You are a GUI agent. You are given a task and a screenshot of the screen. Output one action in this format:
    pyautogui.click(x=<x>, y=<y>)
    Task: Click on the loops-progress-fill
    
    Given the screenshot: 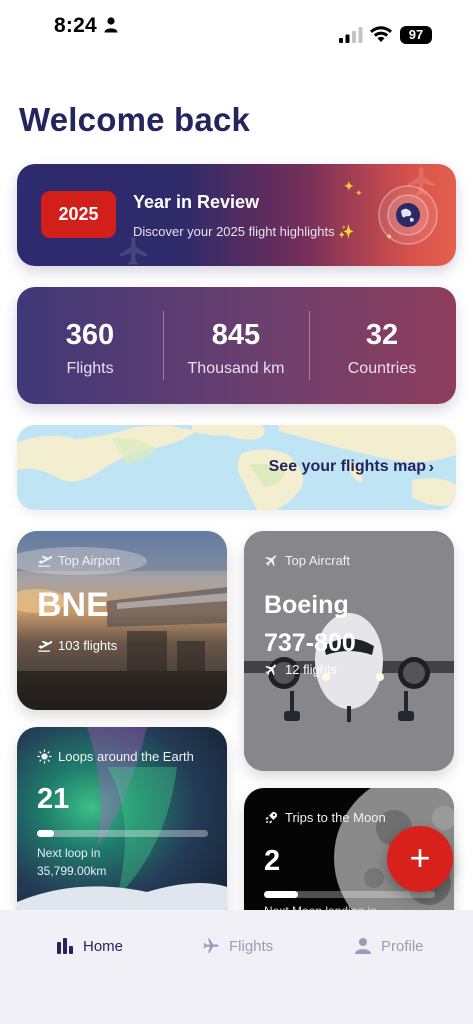 What is the action you would take?
    pyautogui.click(x=46, y=833)
    